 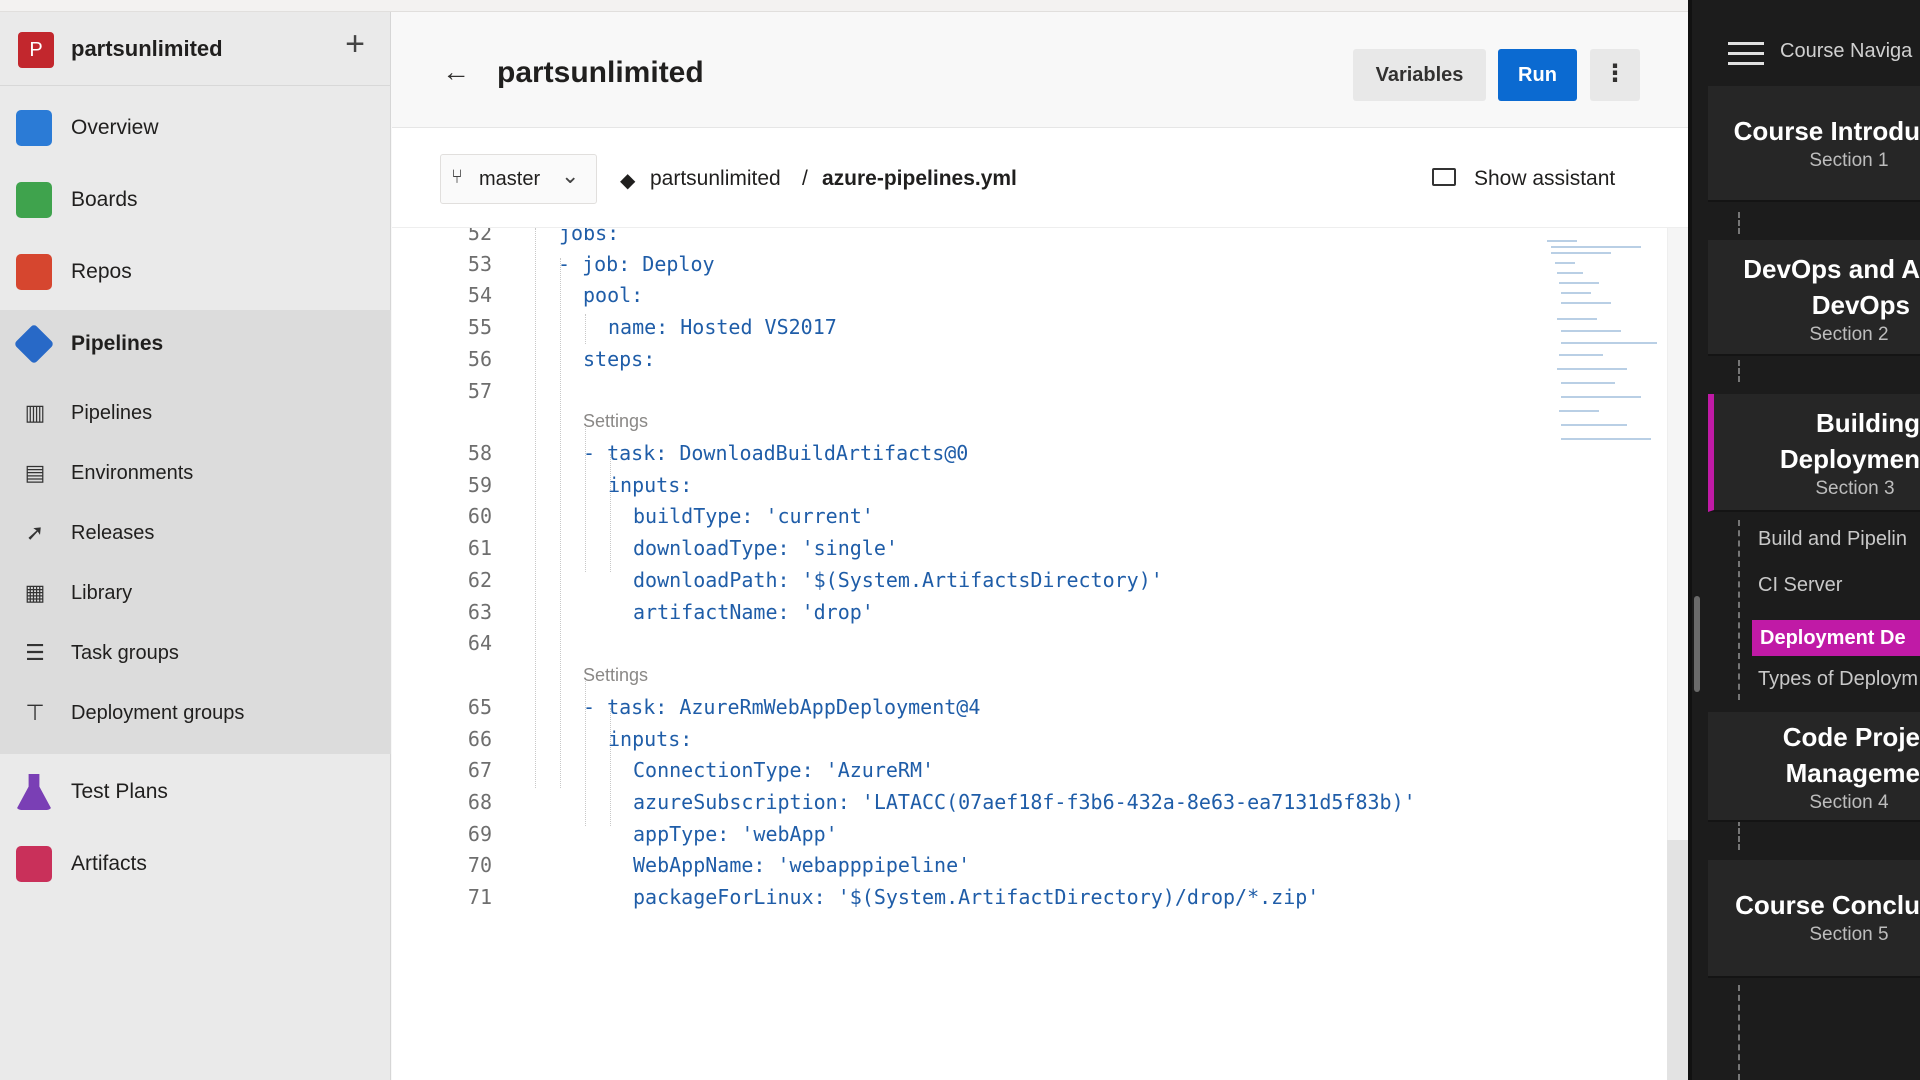 I want to click on add-icon: +, so click(x=355, y=44).